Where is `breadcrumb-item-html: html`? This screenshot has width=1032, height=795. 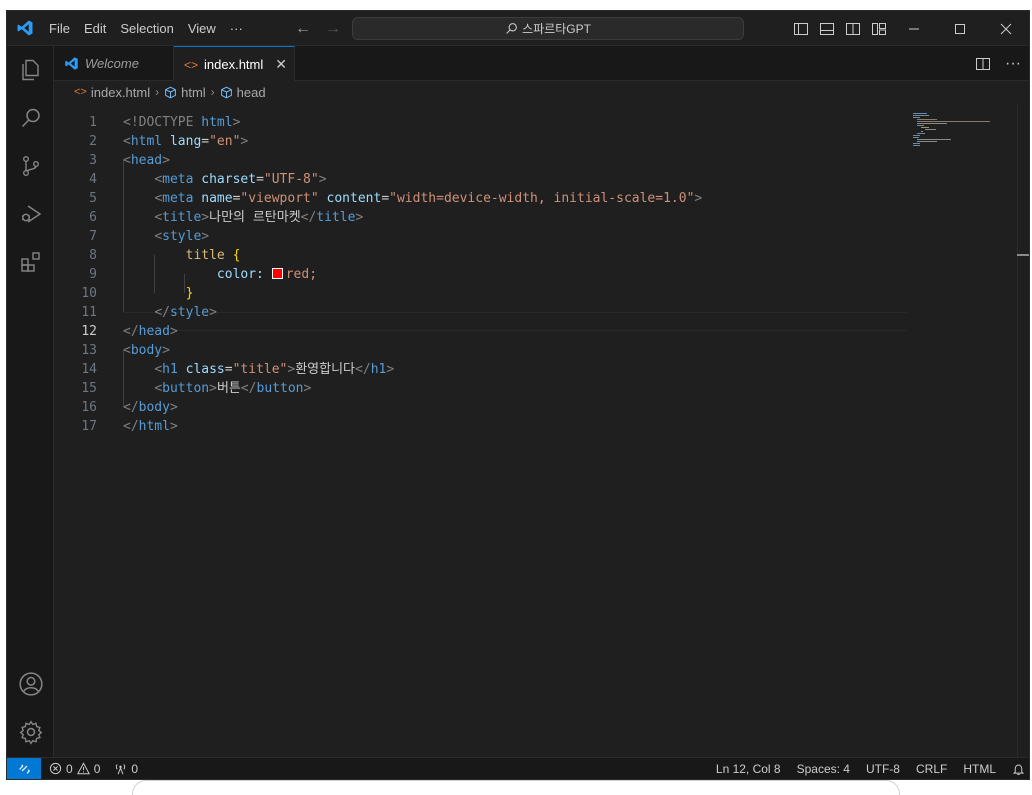 breadcrumb-item-html: html is located at coordinates (193, 92).